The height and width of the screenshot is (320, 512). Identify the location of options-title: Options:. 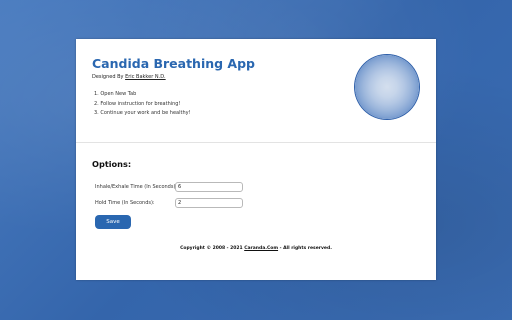
(112, 164).